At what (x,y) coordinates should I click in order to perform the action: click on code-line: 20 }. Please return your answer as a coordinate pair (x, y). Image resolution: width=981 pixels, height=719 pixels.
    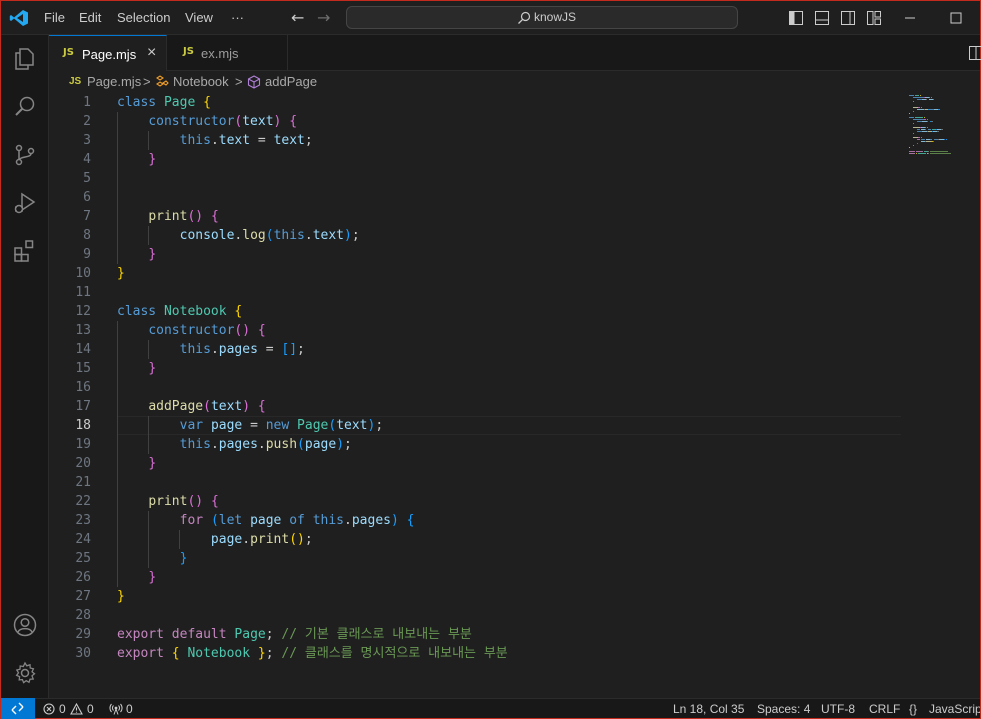
    Looking at the image, I should click on (475, 463).